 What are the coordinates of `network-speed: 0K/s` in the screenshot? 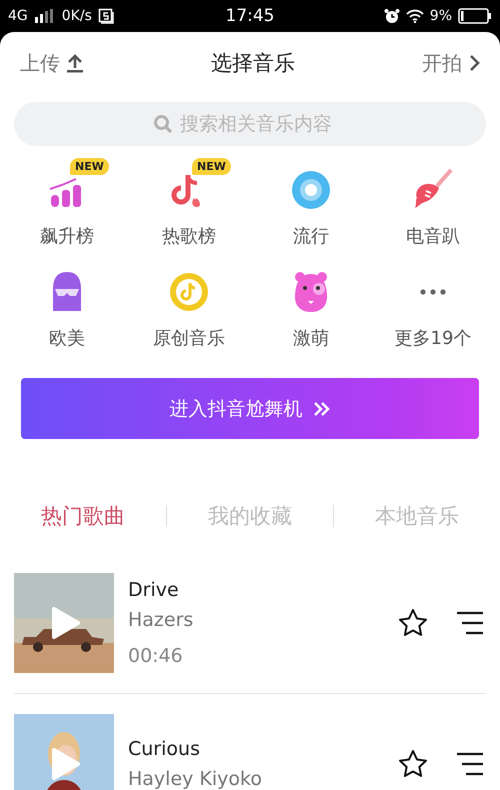 It's located at (77, 16).